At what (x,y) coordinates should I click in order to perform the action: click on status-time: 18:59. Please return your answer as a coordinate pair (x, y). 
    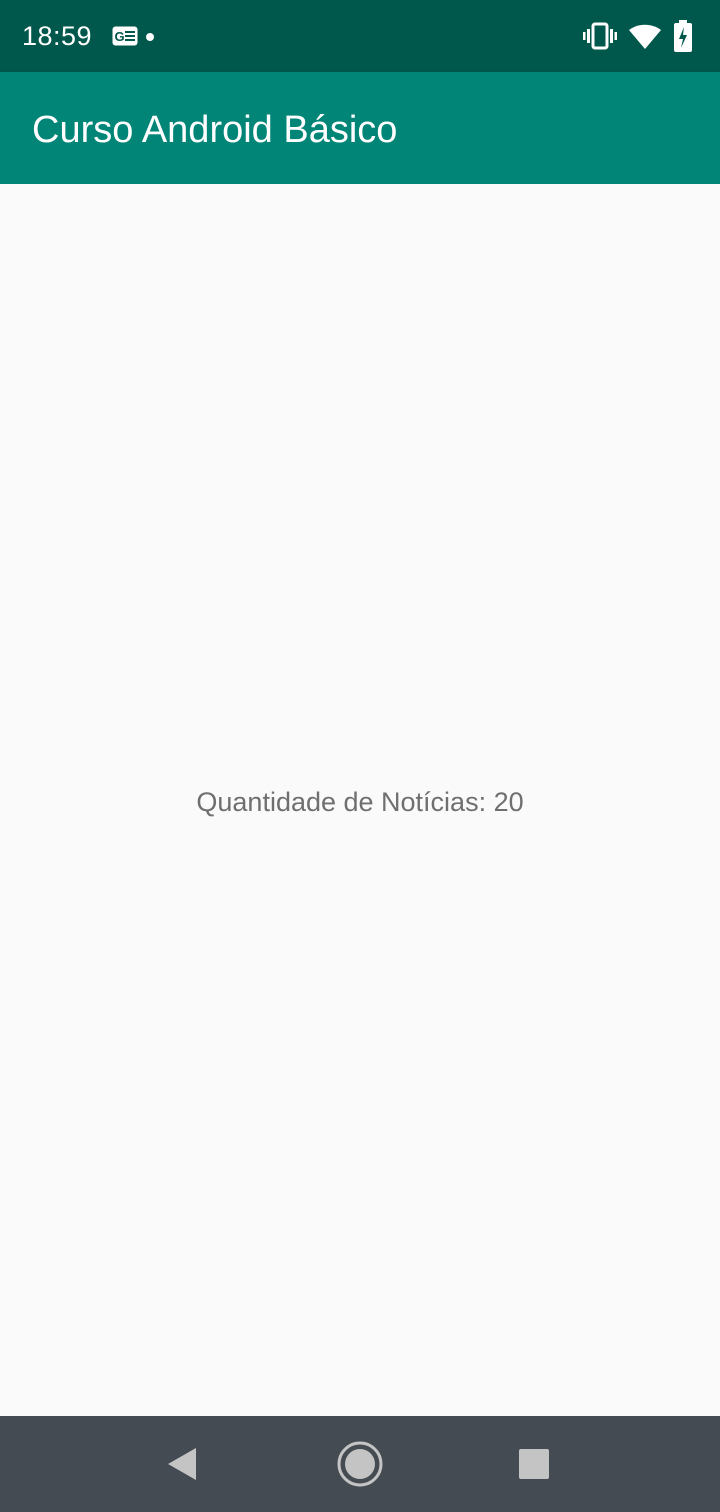
    Looking at the image, I should click on (57, 36).